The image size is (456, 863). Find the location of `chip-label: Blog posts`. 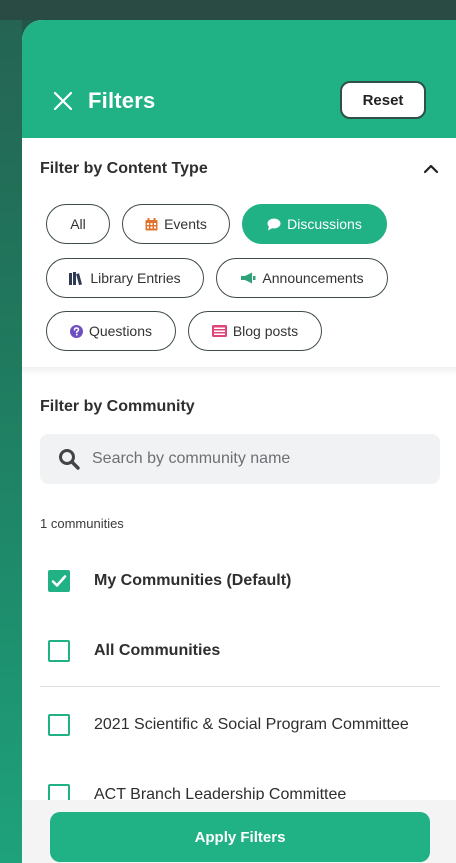

chip-label: Blog posts is located at coordinates (265, 331).